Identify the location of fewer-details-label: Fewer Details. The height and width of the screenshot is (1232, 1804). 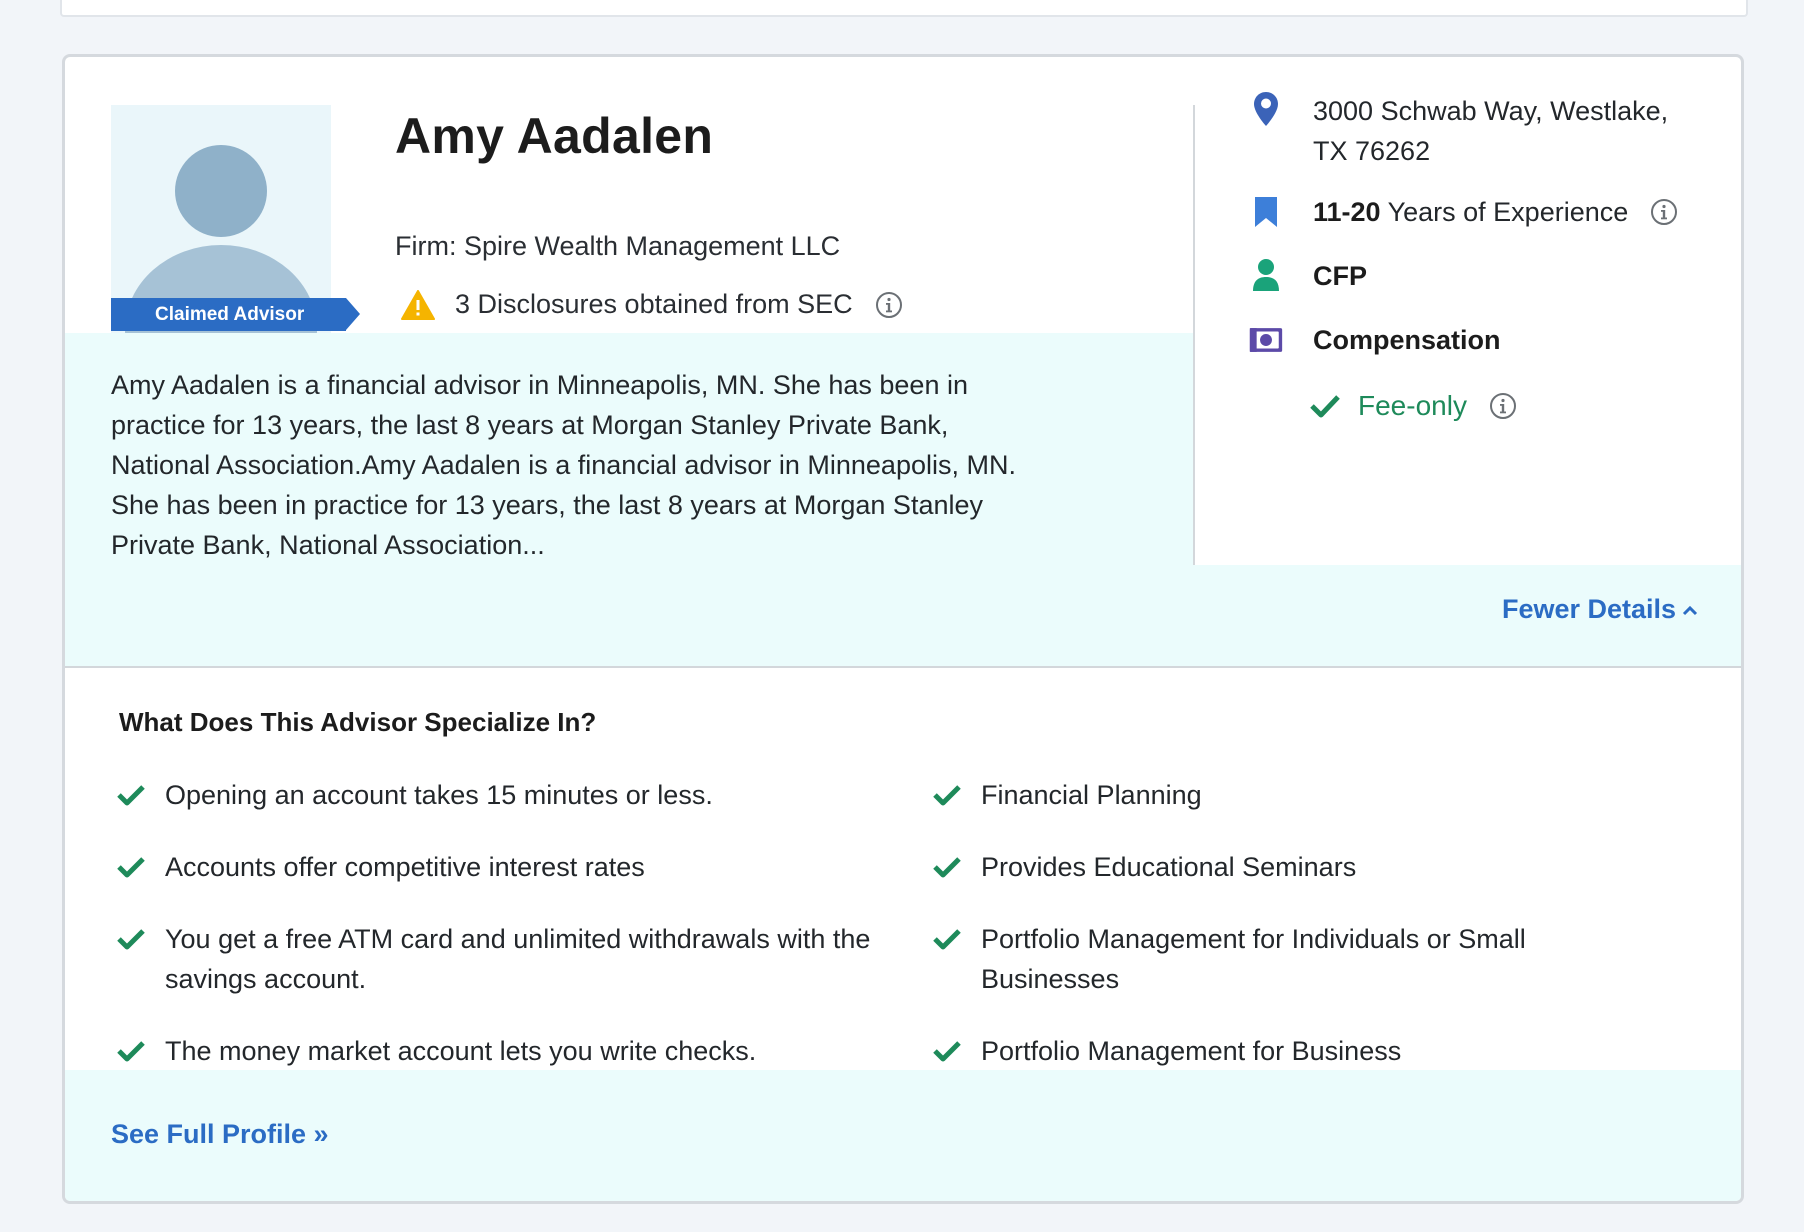
(1589, 609).